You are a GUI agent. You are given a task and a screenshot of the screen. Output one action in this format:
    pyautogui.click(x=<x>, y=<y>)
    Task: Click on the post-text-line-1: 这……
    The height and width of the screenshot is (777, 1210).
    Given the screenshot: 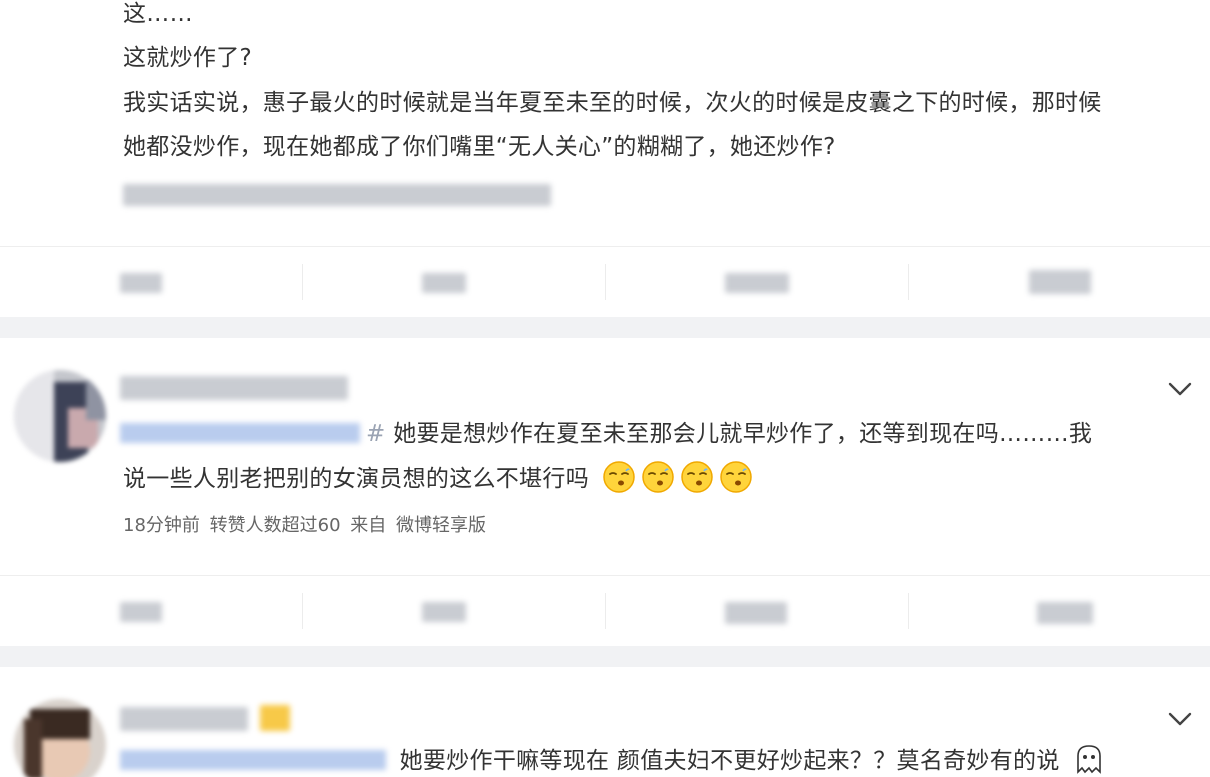 What is the action you would take?
    pyautogui.click(x=158, y=14)
    